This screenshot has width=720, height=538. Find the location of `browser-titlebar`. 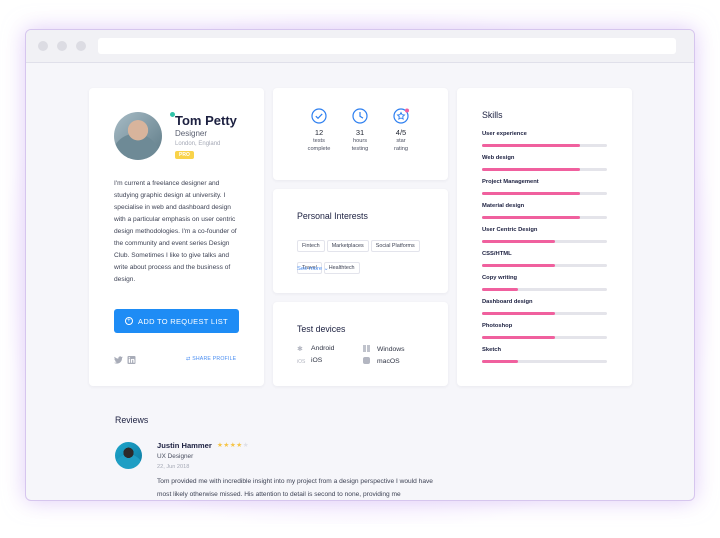

browser-titlebar is located at coordinates (360, 46).